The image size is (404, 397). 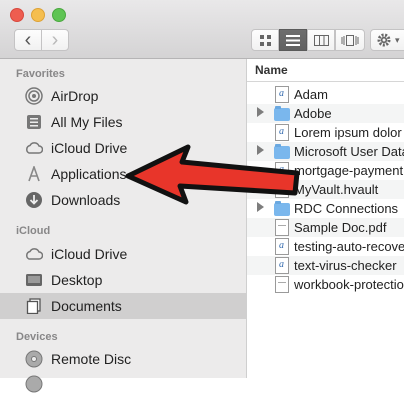 I want to click on file-row: Lorem ipsum dolor s, so click(x=325, y=132).